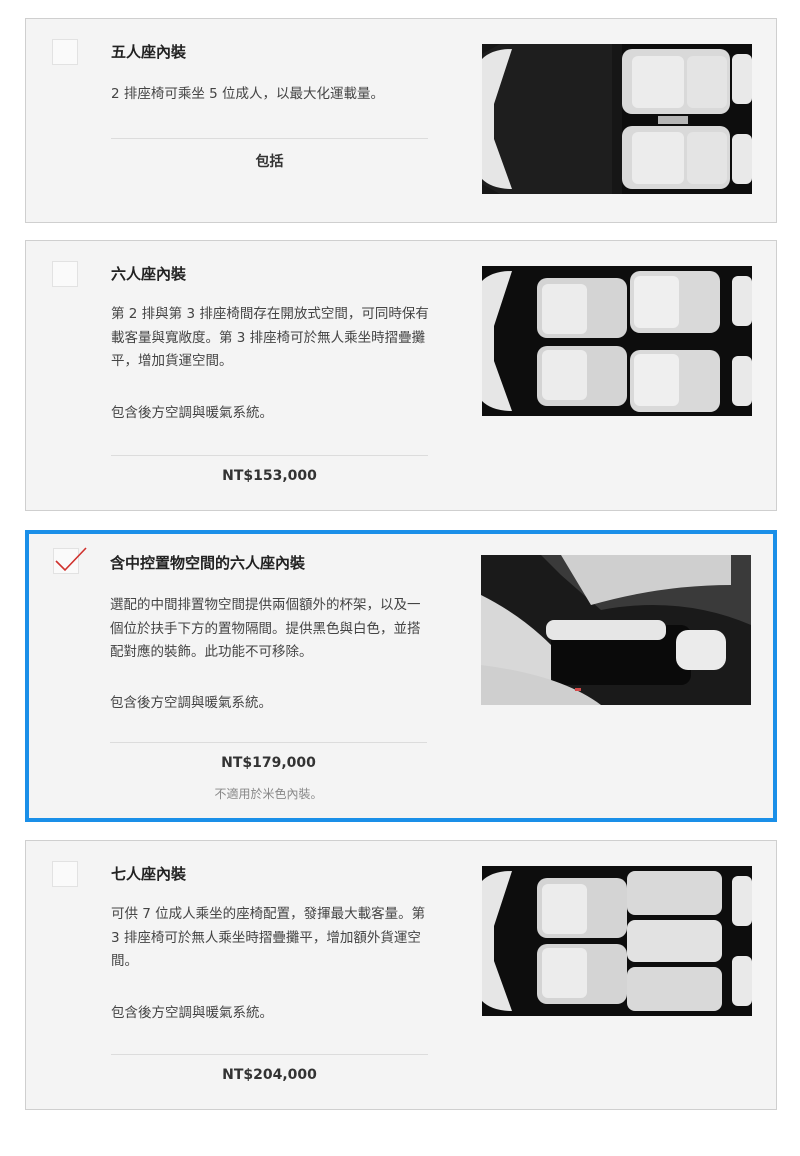  What do you see at coordinates (149, 274) in the screenshot?
I see `option-title: 六人座內裝` at bounding box center [149, 274].